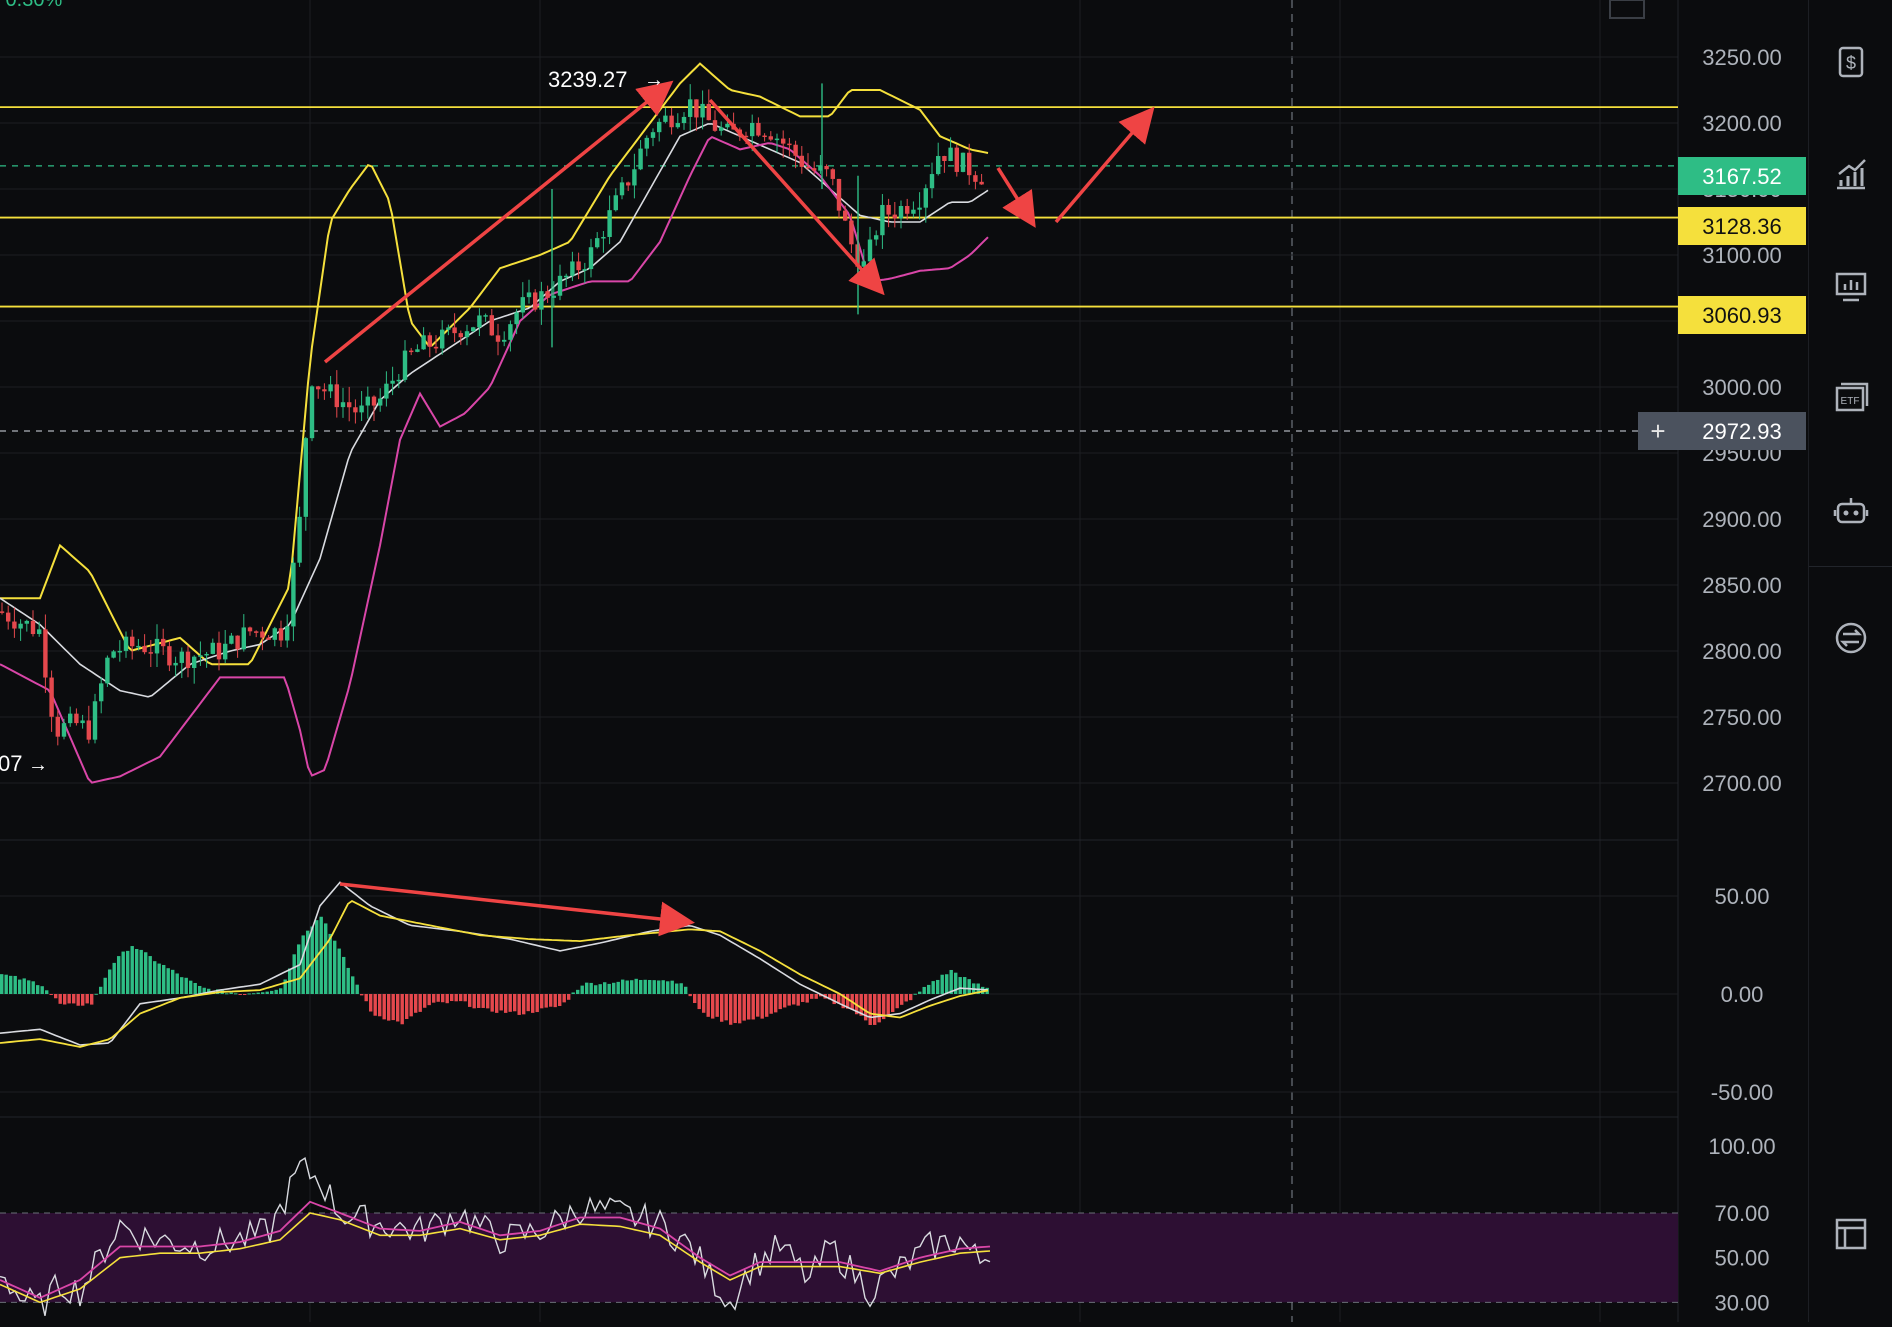 This screenshot has height=1327, width=1892. What do you see at coordinates (1742, 1092) in the screenshot?
I see `macd-tick-label: -50.00` at bounding box center [1742, 1092].